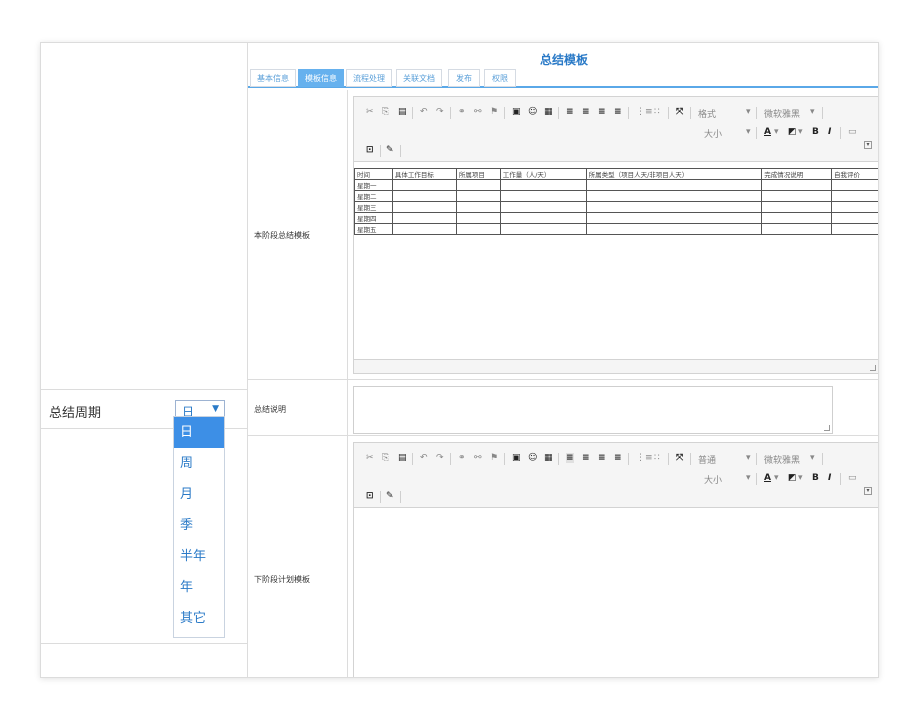 Image resolution: width=920 pixels, height=720 pixels. I want to click on format-dropdown: 普通, so click(707, 459).